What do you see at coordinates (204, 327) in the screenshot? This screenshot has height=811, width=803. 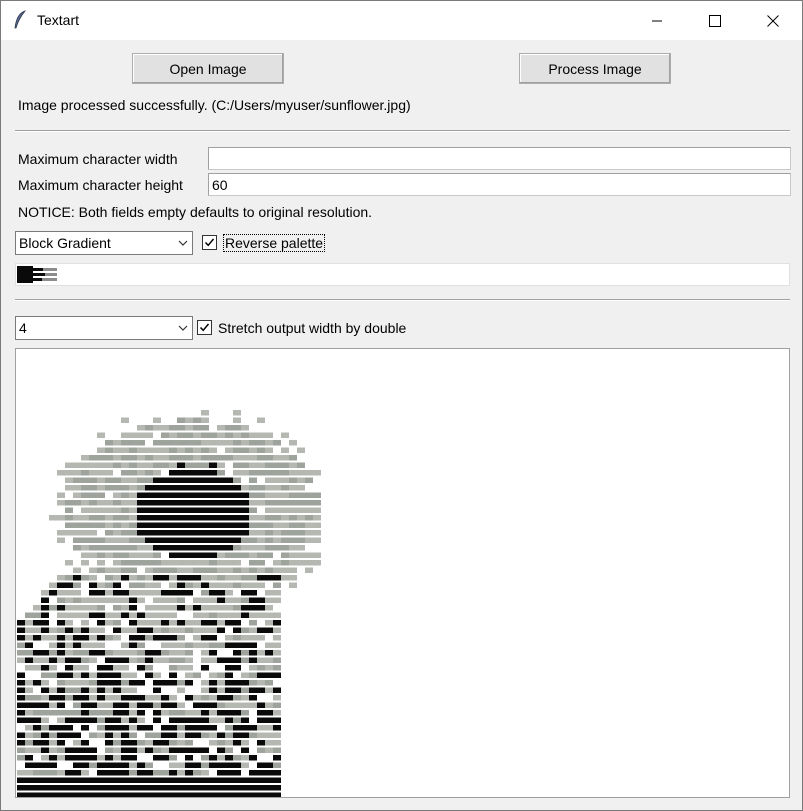 I see `stretch-width-checkbox` at bounding box center [204, 327].